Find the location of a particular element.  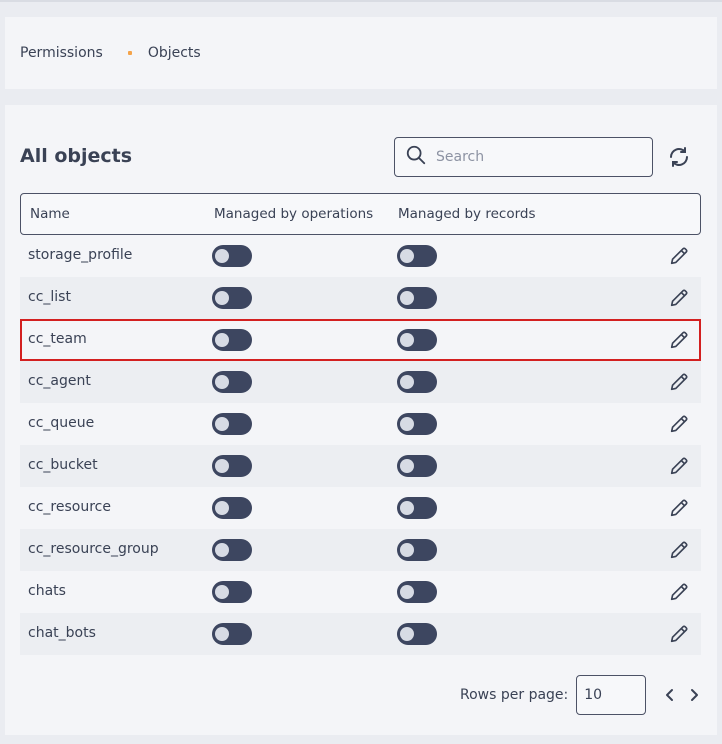

refresh-button is located at coordinates (679, 157).